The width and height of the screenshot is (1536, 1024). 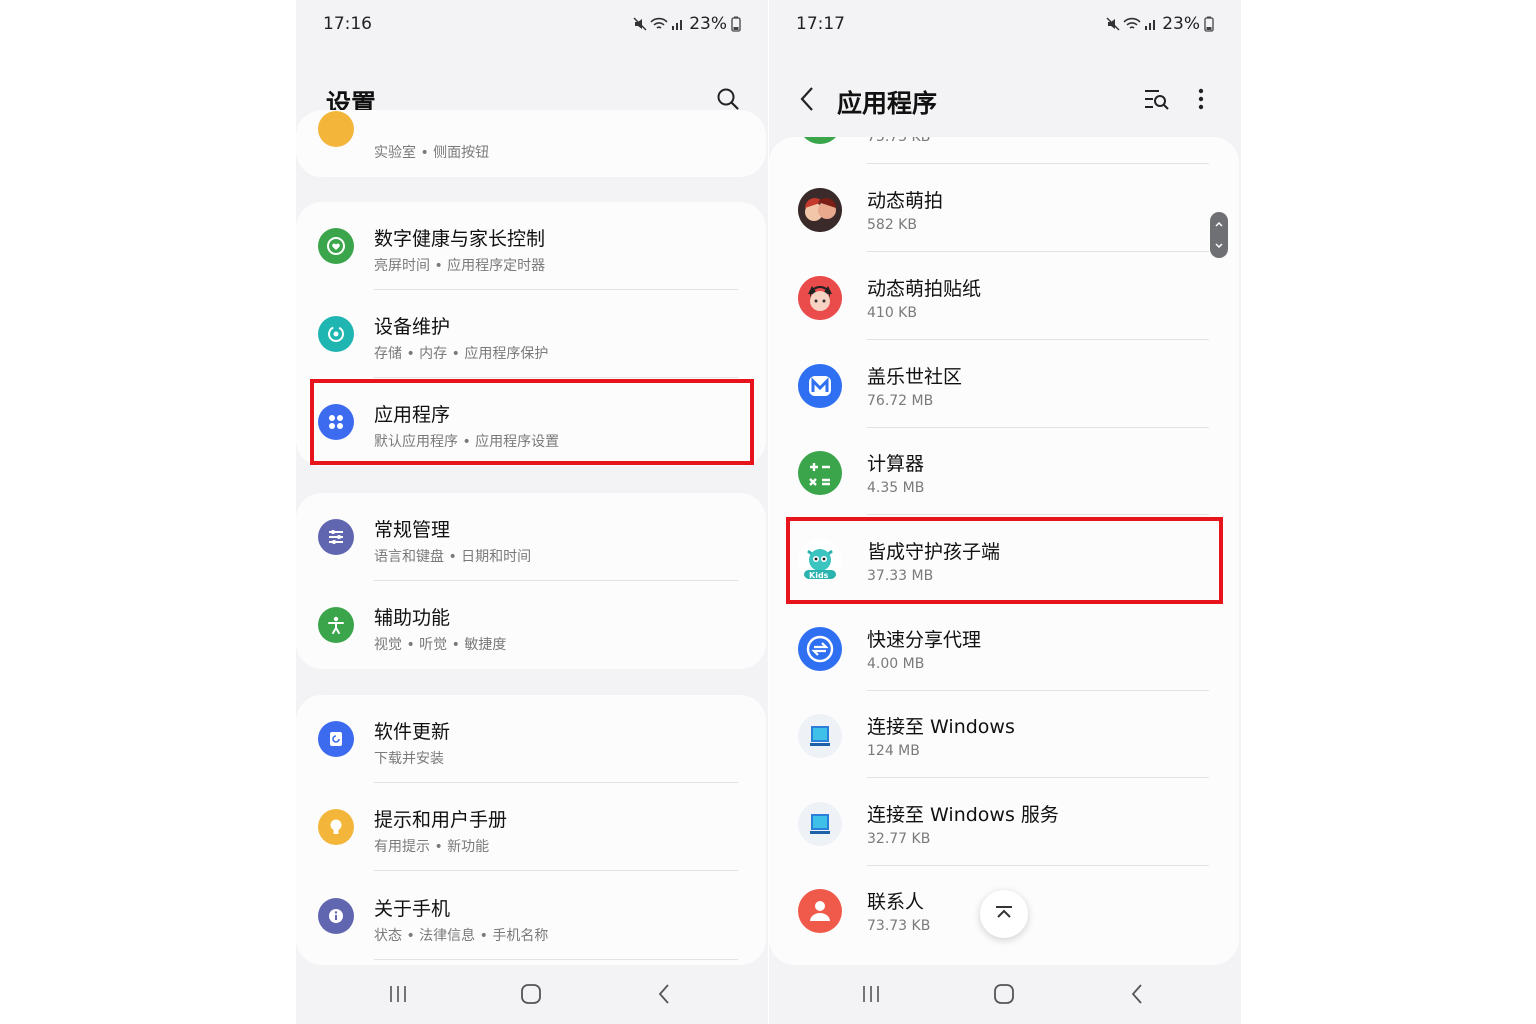 What do you see at coordinates (820, 649) in the screenshot?
I see `quick-share-icon` at bounding box center [820, 649].